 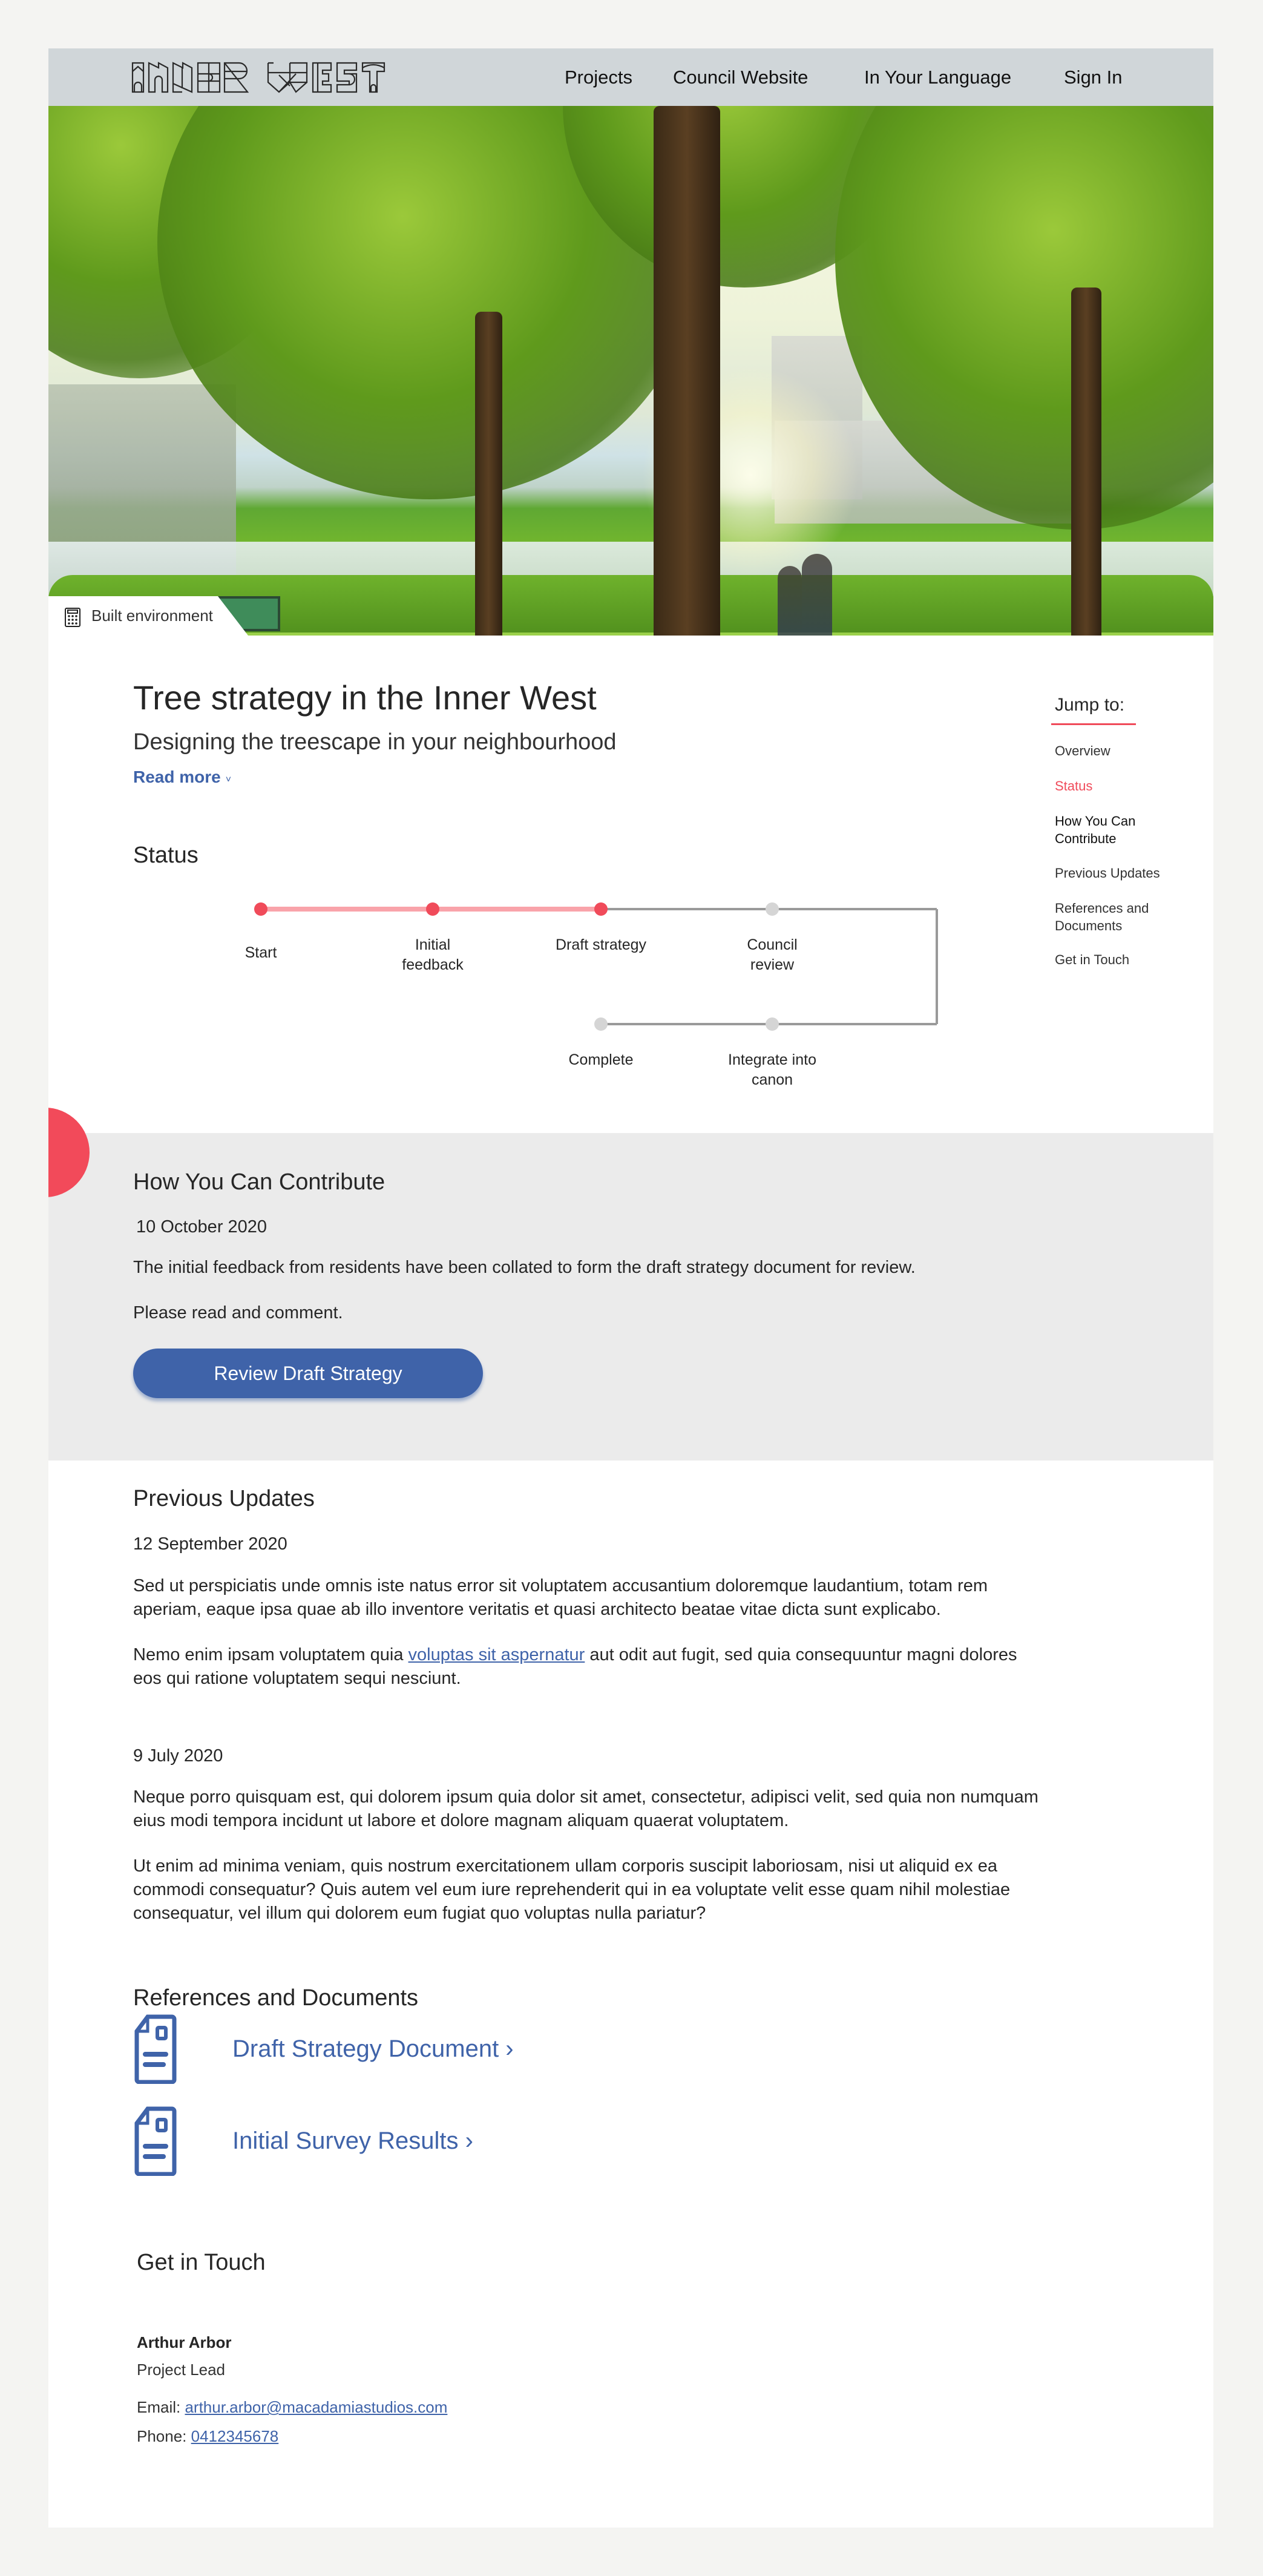 What do you see at coordinates (164, 2436) in the screenshot?
I see `phone-label: Phone:` at bounding box center [164, 2436].